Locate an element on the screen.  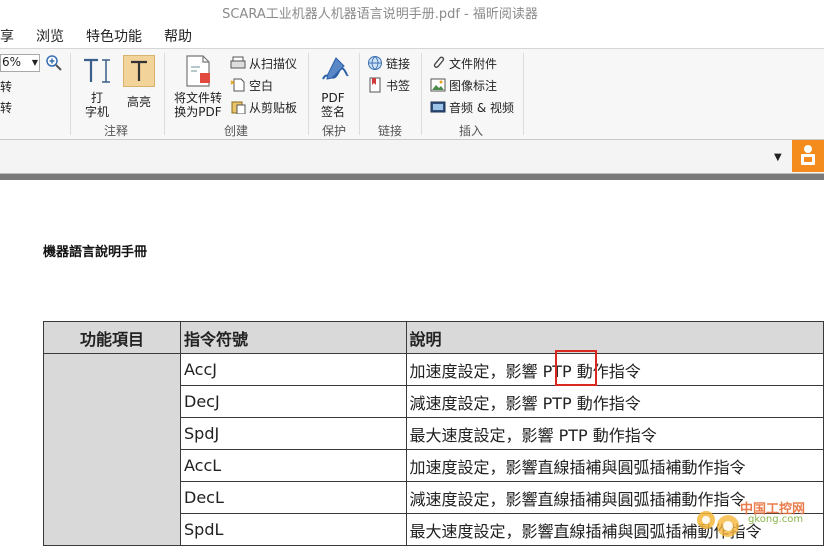
audio-video-button: 音频 & 视频 is located at coordinates (472, 107).